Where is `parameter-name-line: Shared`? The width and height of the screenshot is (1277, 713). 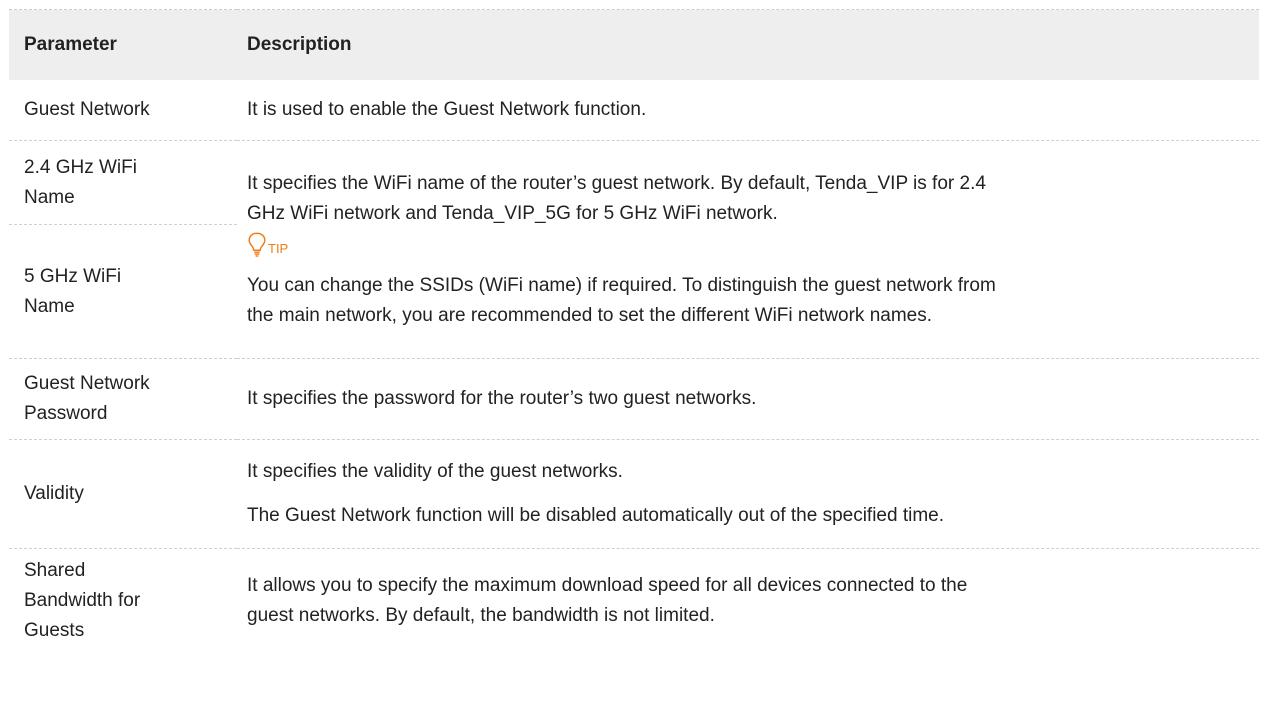 parameter-name-line: Shared is located at coordinates (55, 571).